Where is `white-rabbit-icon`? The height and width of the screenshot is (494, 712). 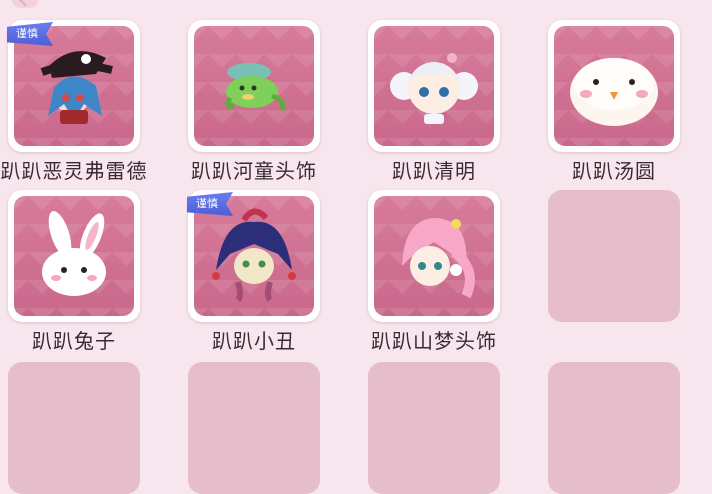
white-rabbit-icon is located at coordinates (74, 253).